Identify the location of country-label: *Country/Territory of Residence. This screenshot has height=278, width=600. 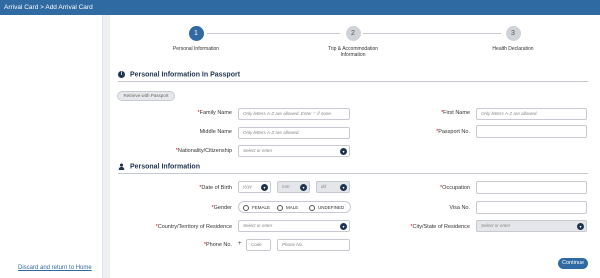
(193, 227).